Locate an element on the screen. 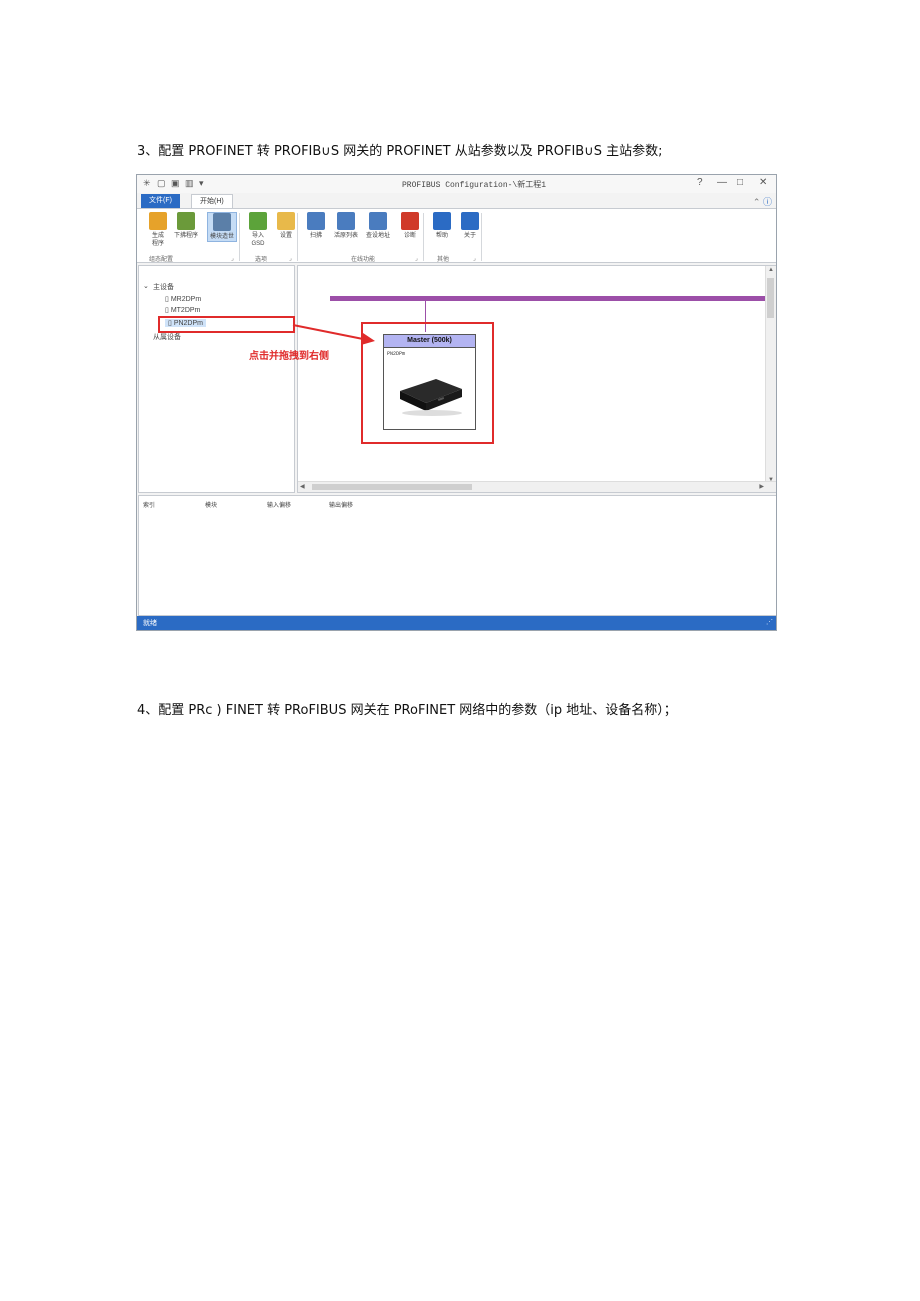  master-device-box: Master (500k) PN2DPm is located at coordinates (429, 382).